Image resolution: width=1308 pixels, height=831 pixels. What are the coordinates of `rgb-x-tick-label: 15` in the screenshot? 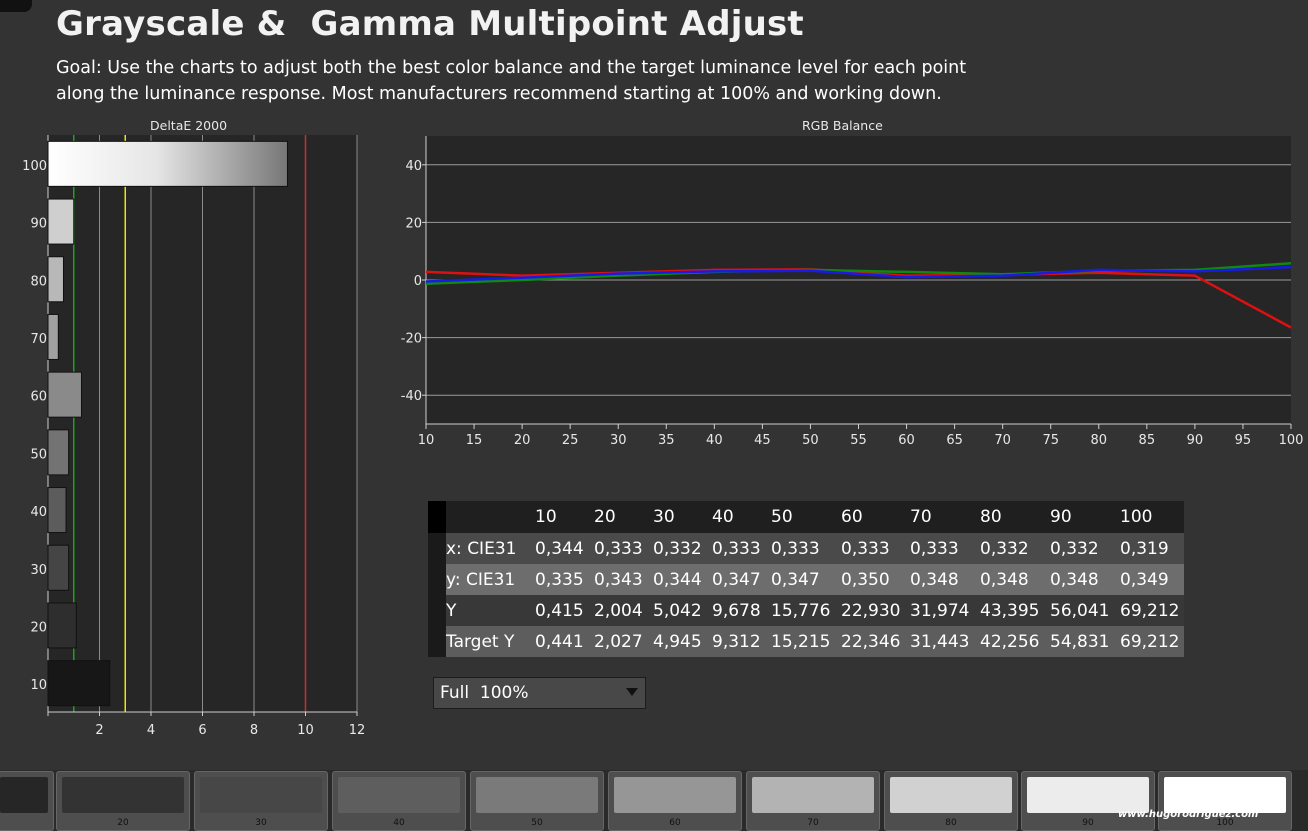 It's located at (474, 440).